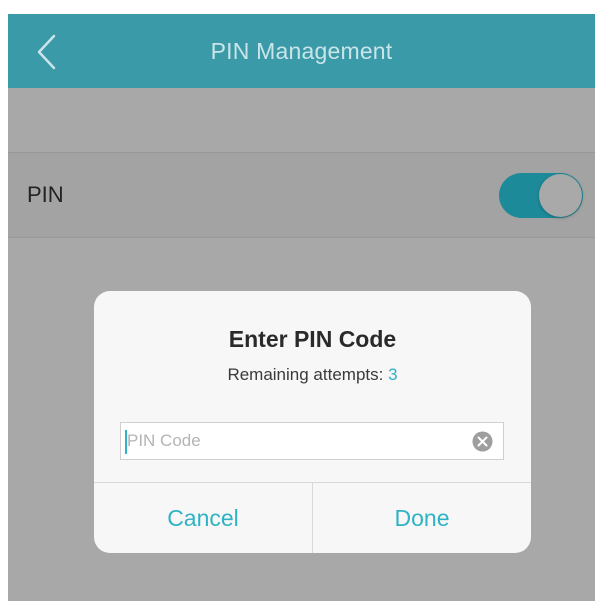 The image size is (603, 601). What do you see at coordinates (301, 195) in the screenshot?
I see `pin-setting-row: PIN` at bounding box center [301, 195].